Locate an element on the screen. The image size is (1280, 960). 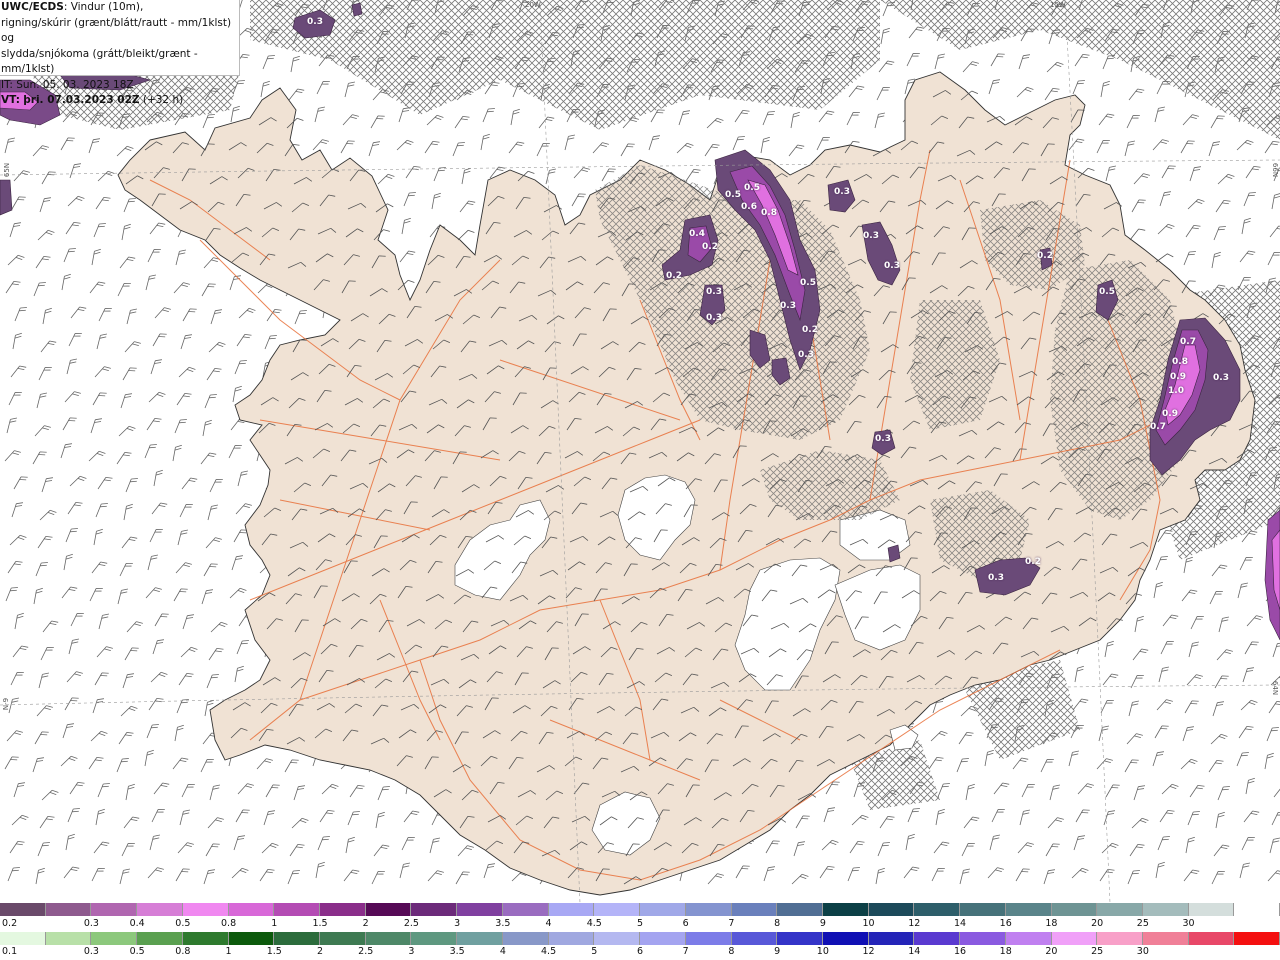
legend-label: 1 is located at coordinates (228, 951).